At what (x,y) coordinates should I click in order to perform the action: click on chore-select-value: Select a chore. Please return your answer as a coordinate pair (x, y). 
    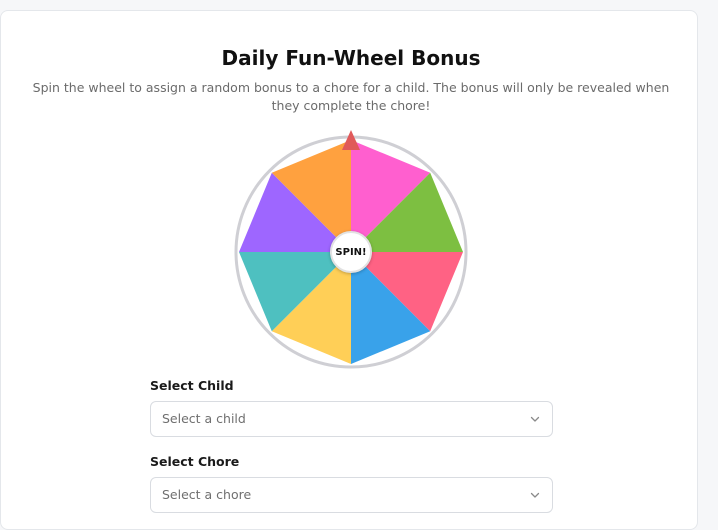
    Looking at the image, I should click on (207, 494).